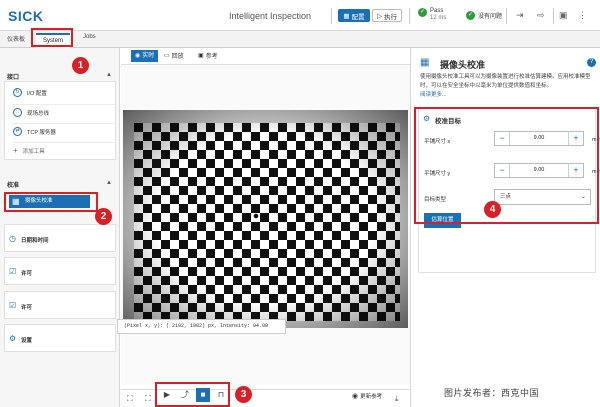 The width and height of the screenshot is (600, 407). I want to click on fieldbus-icon: ∷, so click(17, 112).